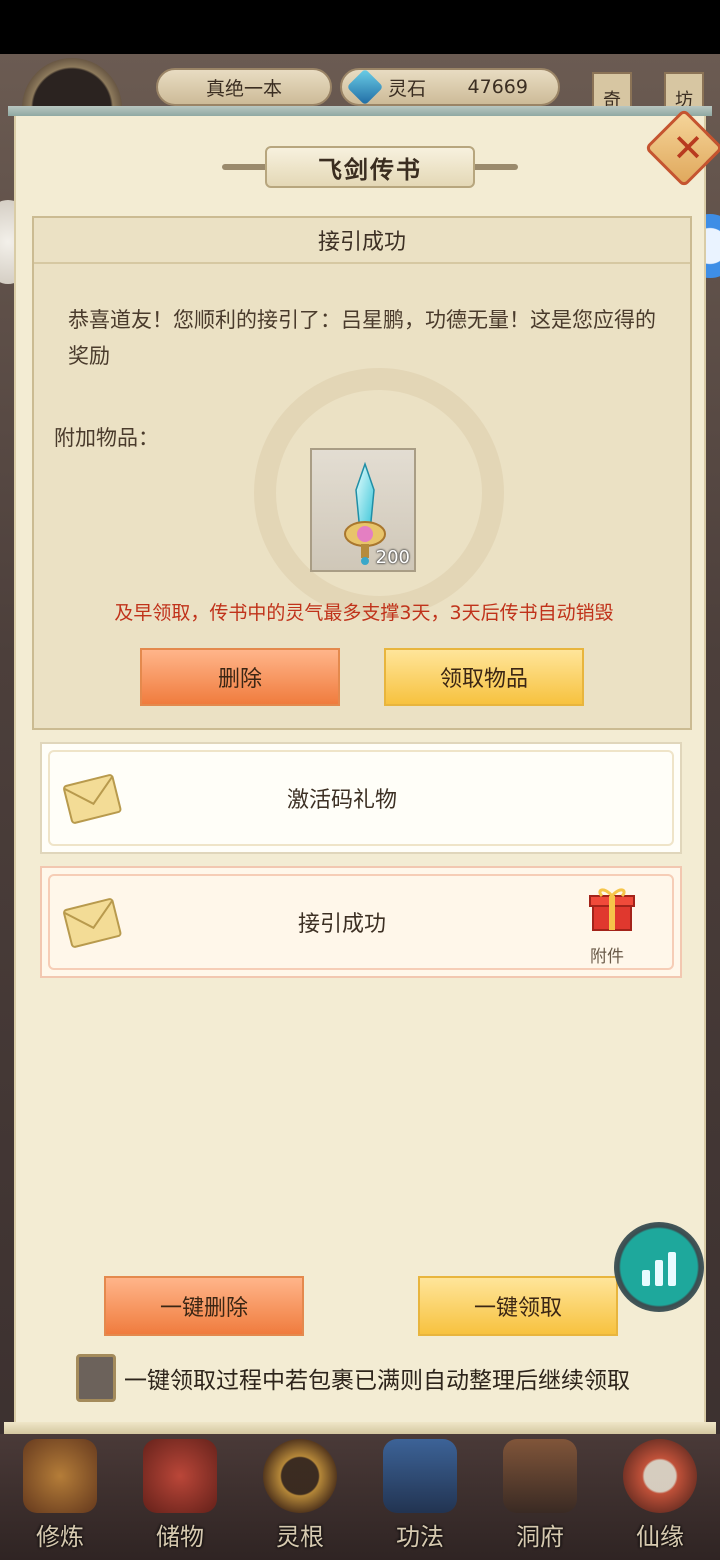 The image size is (720, 1560). I want to click on delete-button: 删除, so click(240, 677).